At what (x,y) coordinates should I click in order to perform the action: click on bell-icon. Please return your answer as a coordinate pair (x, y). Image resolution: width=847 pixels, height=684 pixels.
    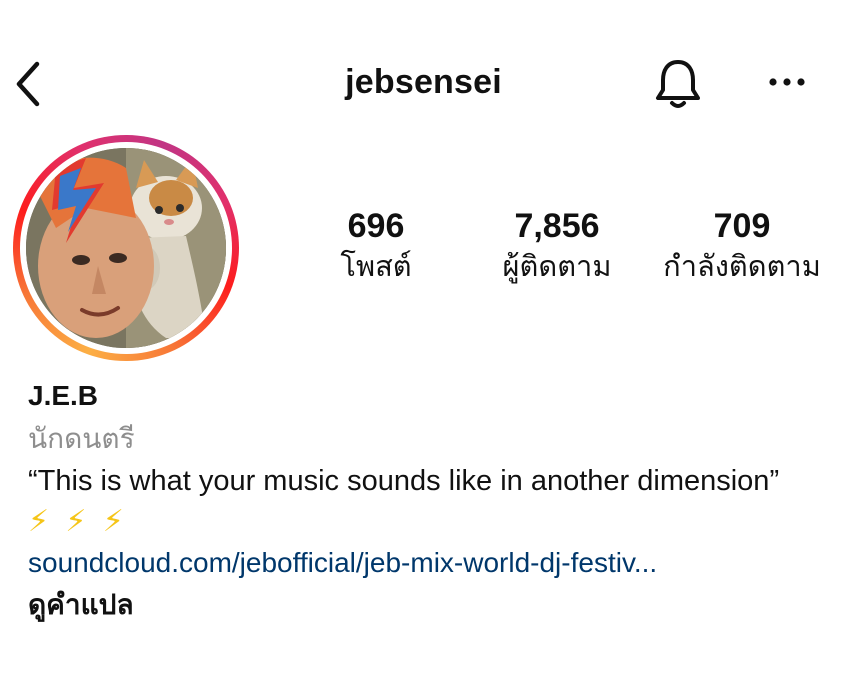
    Looking at the image, I should click on (678, 84).